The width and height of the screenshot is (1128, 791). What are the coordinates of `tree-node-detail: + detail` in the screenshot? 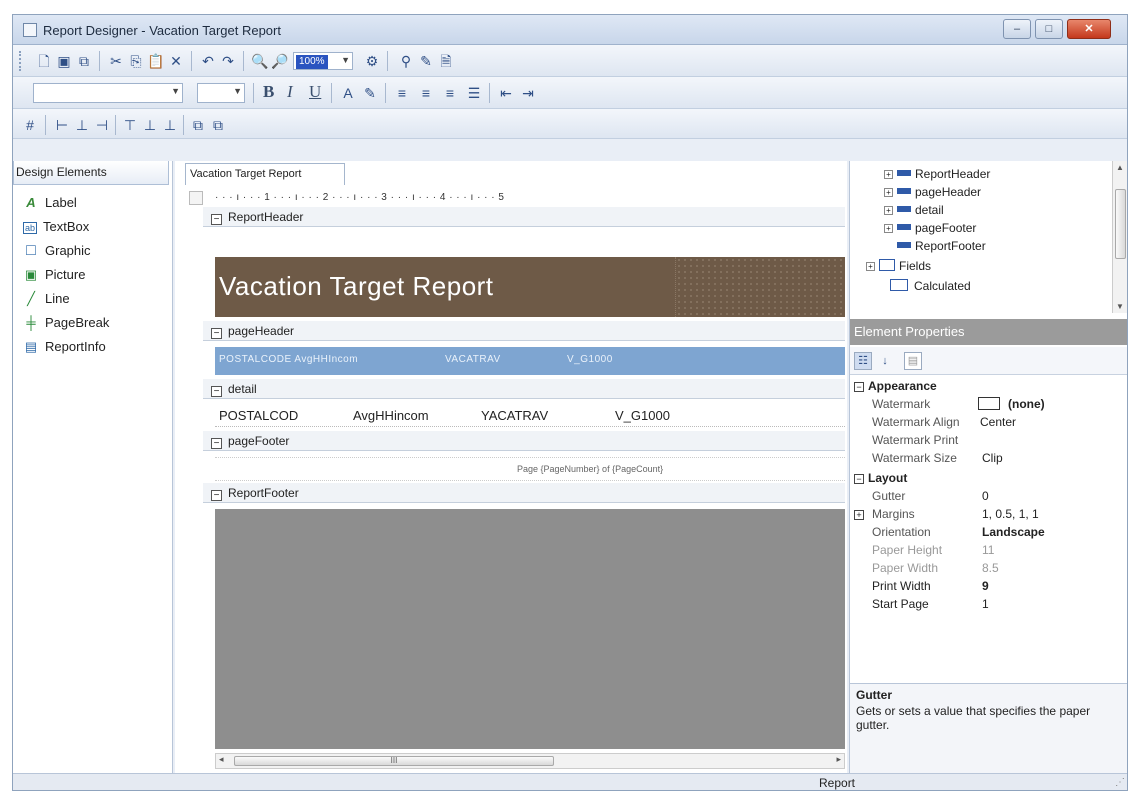 It's located at (914, 210).